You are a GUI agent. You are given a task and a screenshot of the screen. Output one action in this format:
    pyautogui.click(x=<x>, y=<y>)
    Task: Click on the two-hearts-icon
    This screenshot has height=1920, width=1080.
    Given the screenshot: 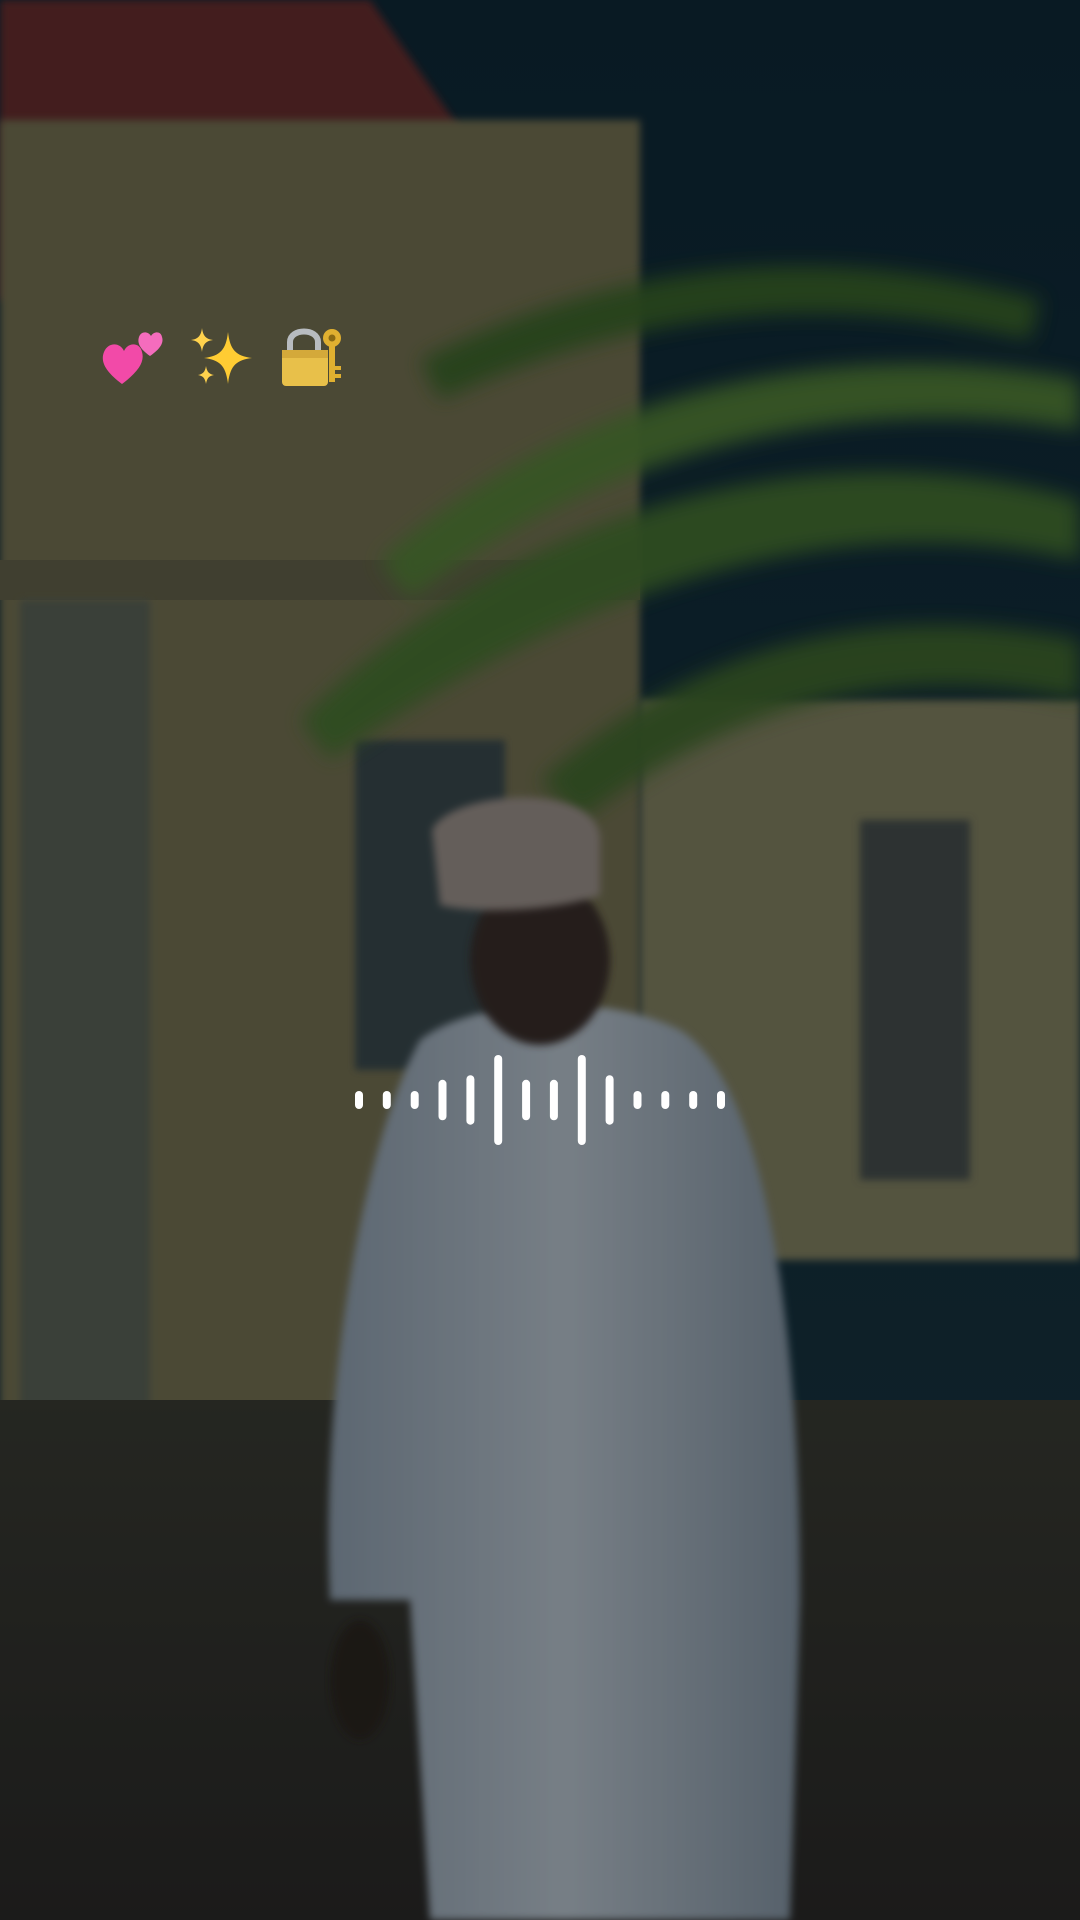 What is the action you would take?
    pyautogui.click(x=135, y=357)
    